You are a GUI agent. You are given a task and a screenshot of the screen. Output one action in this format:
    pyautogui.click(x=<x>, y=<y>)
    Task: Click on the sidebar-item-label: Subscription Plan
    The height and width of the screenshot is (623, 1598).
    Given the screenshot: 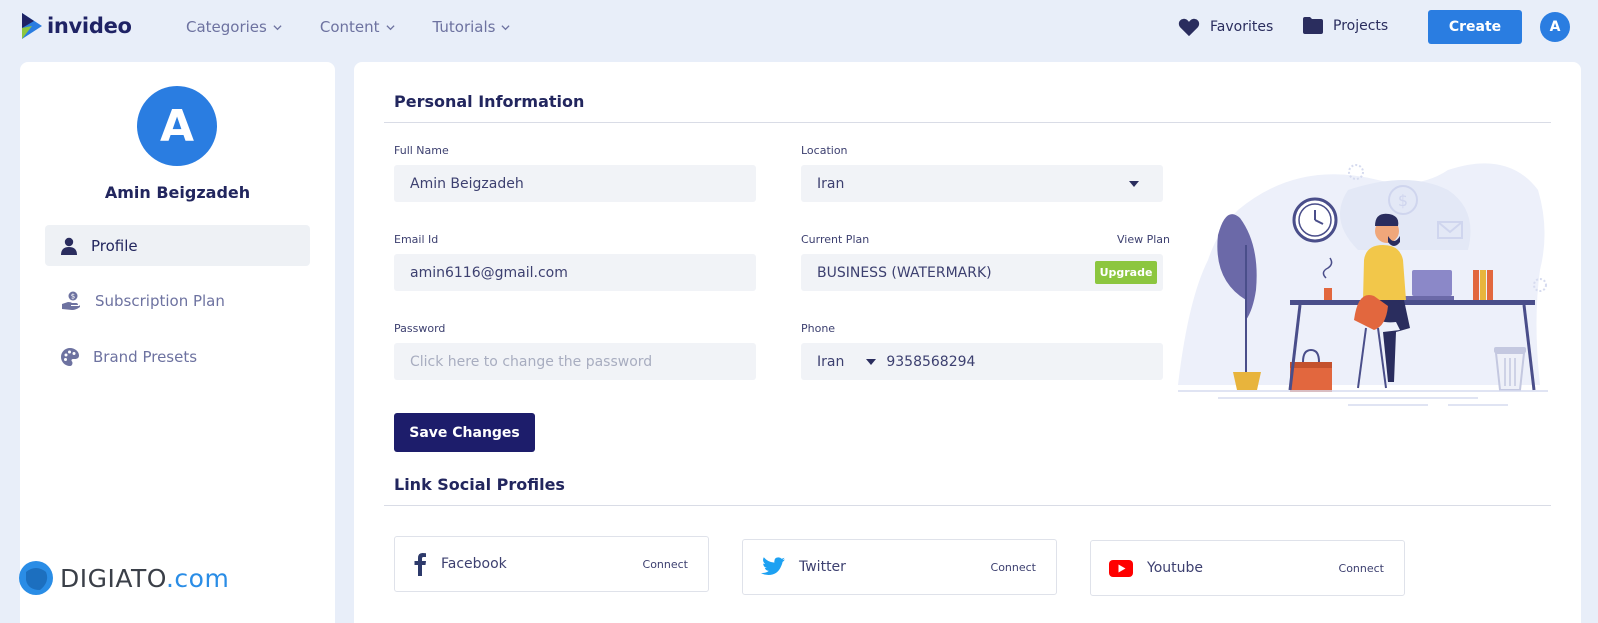 What is the action you would take?
    pyautogui.click(x=160, y=300)
    